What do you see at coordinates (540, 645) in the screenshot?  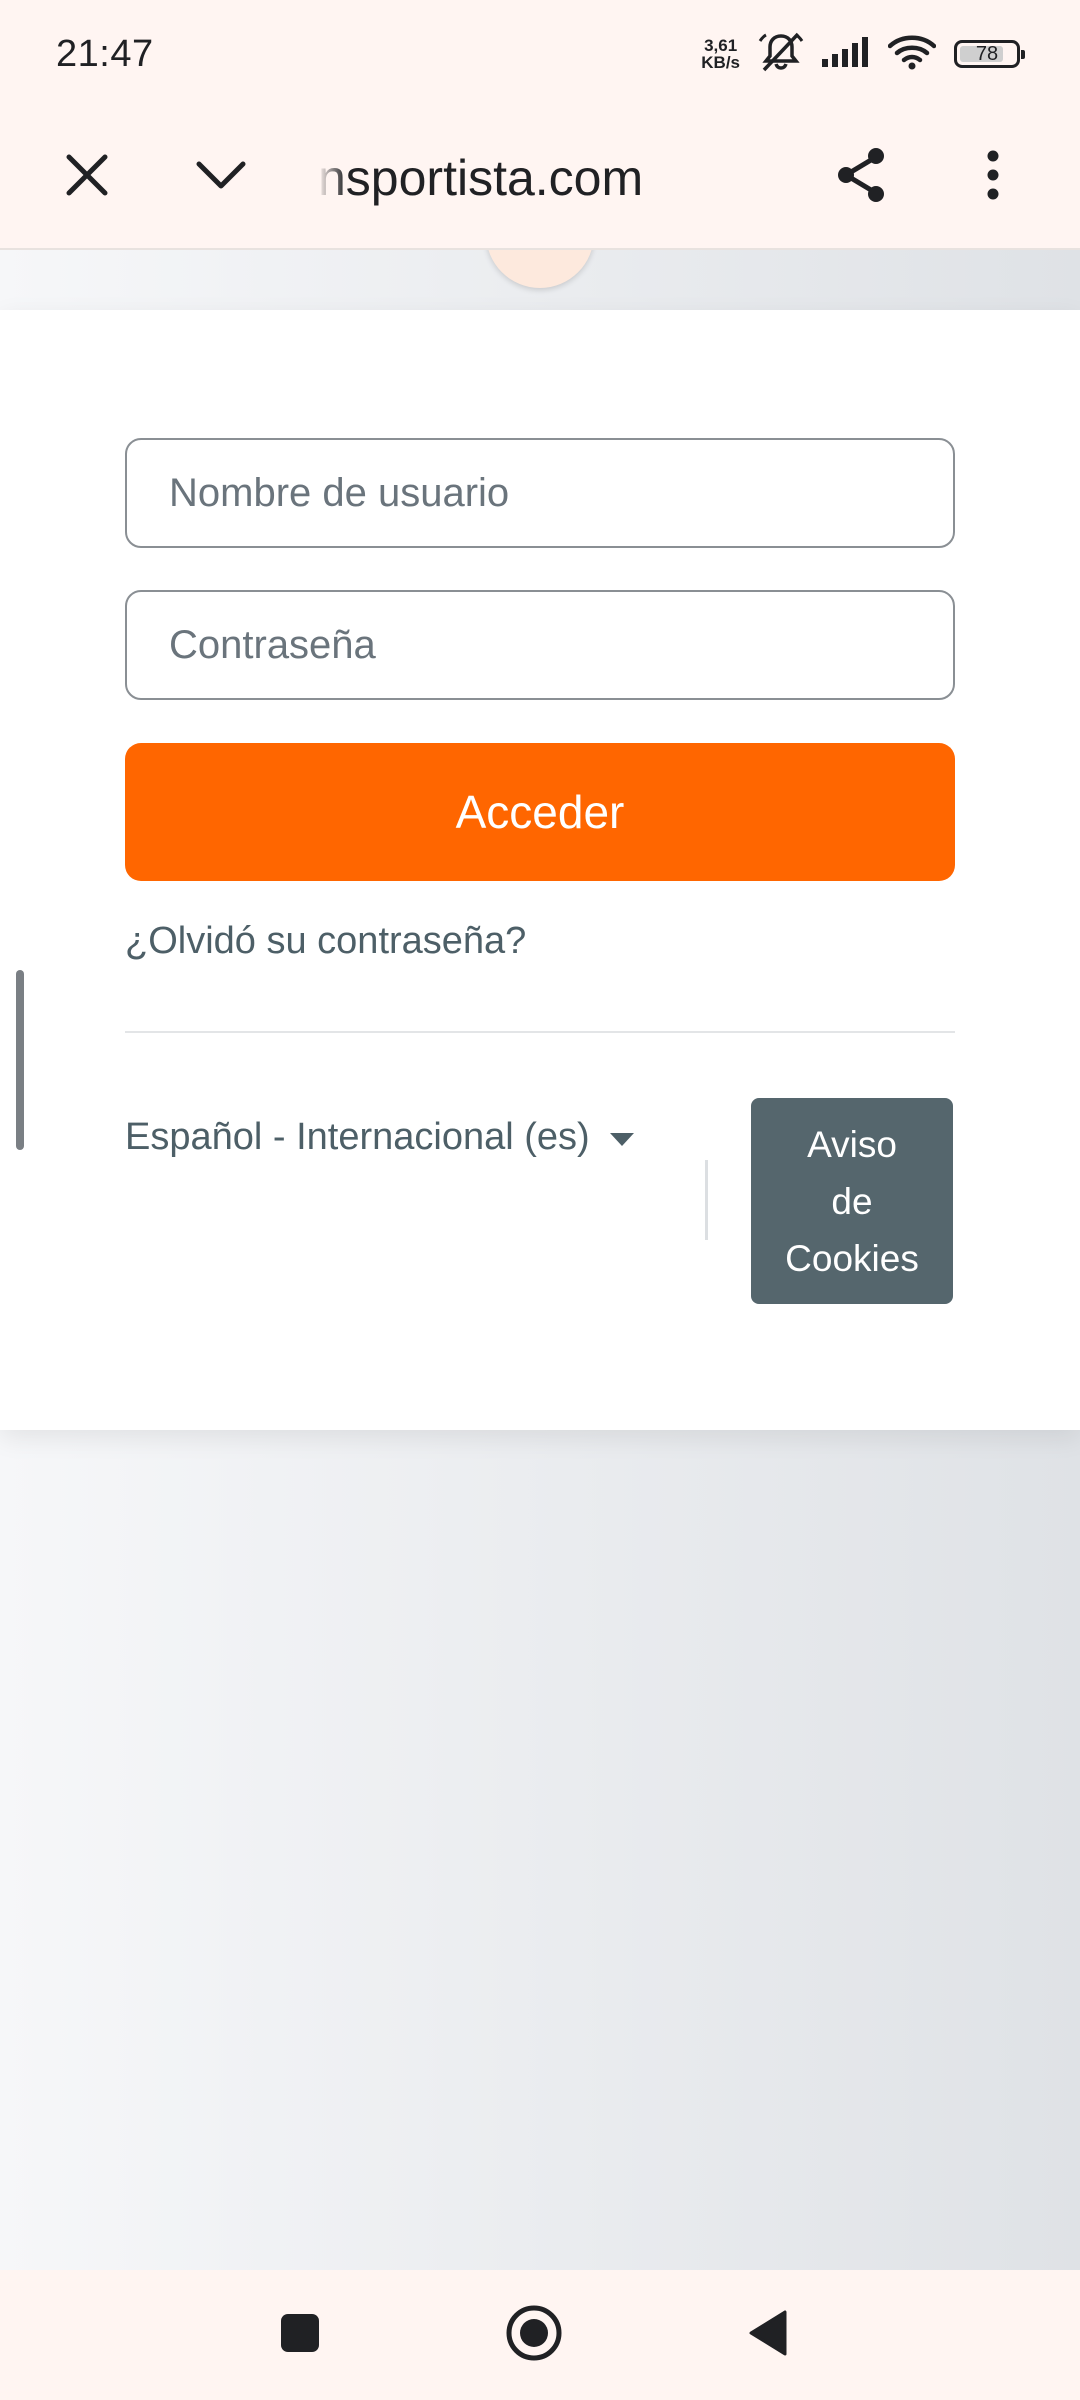 I see `password-input` at bounding box center [540, 645].